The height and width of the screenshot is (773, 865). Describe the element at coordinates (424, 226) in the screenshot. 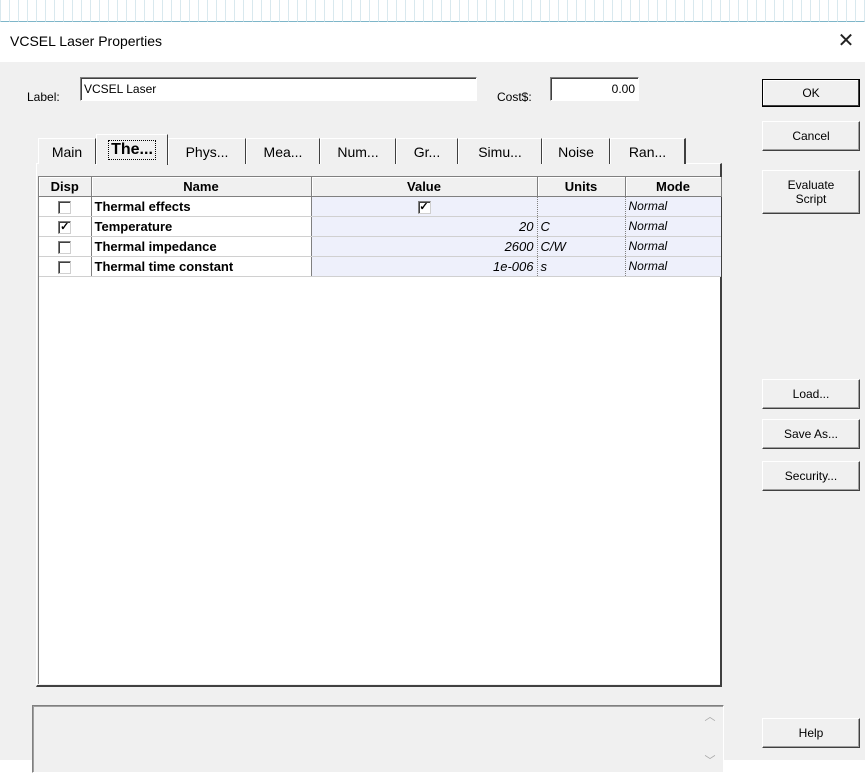

I see `value-cell: 20` at that location.